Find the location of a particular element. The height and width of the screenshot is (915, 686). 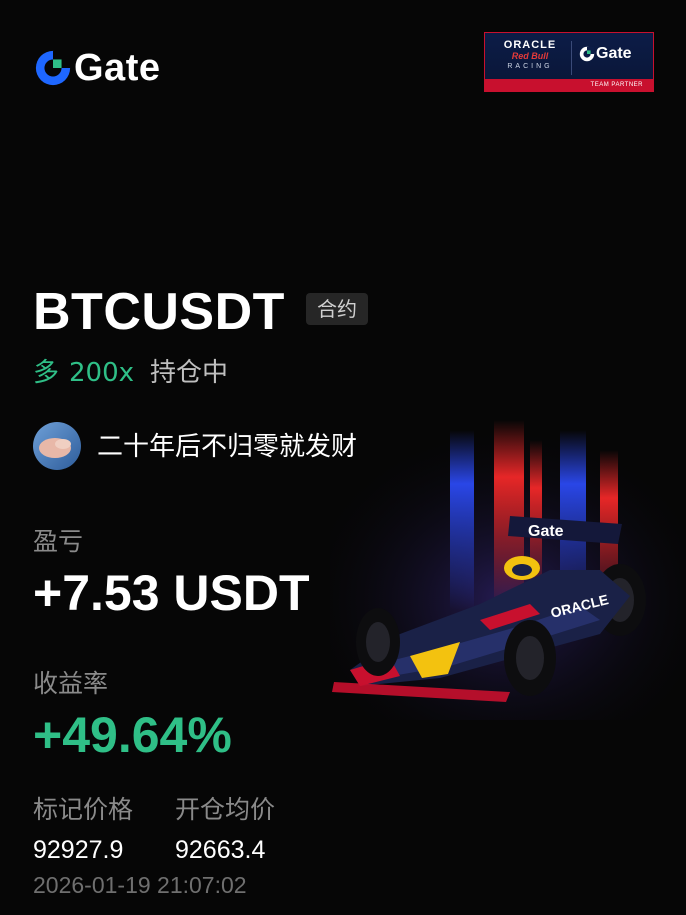

avatar-image is located at coordinates (57, 446).